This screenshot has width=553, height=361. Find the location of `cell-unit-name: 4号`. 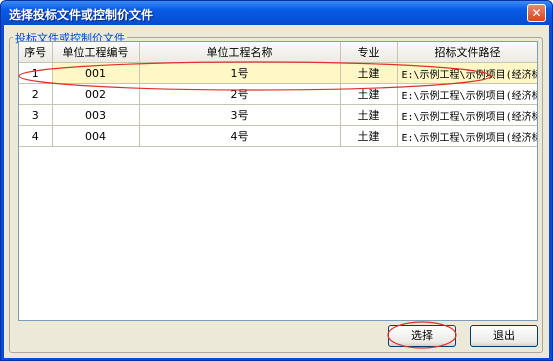

cell-unit-name: 4号 is located at coordinates (240, 136).